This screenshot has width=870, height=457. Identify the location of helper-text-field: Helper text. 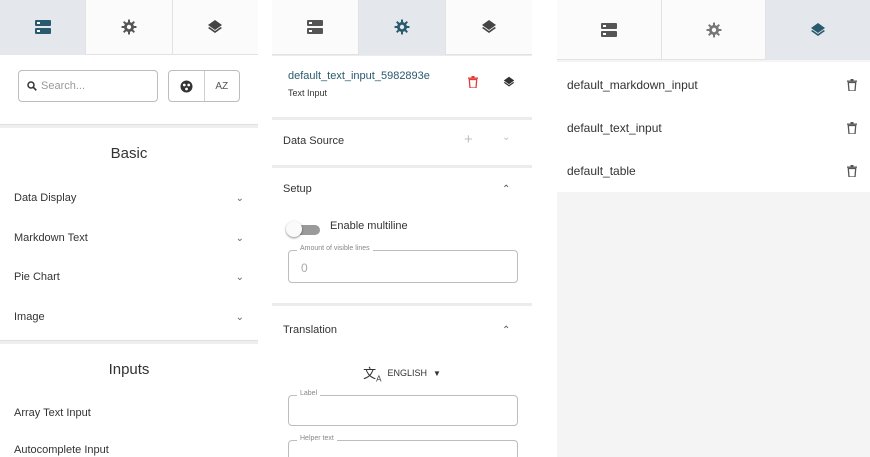
(403, 446).